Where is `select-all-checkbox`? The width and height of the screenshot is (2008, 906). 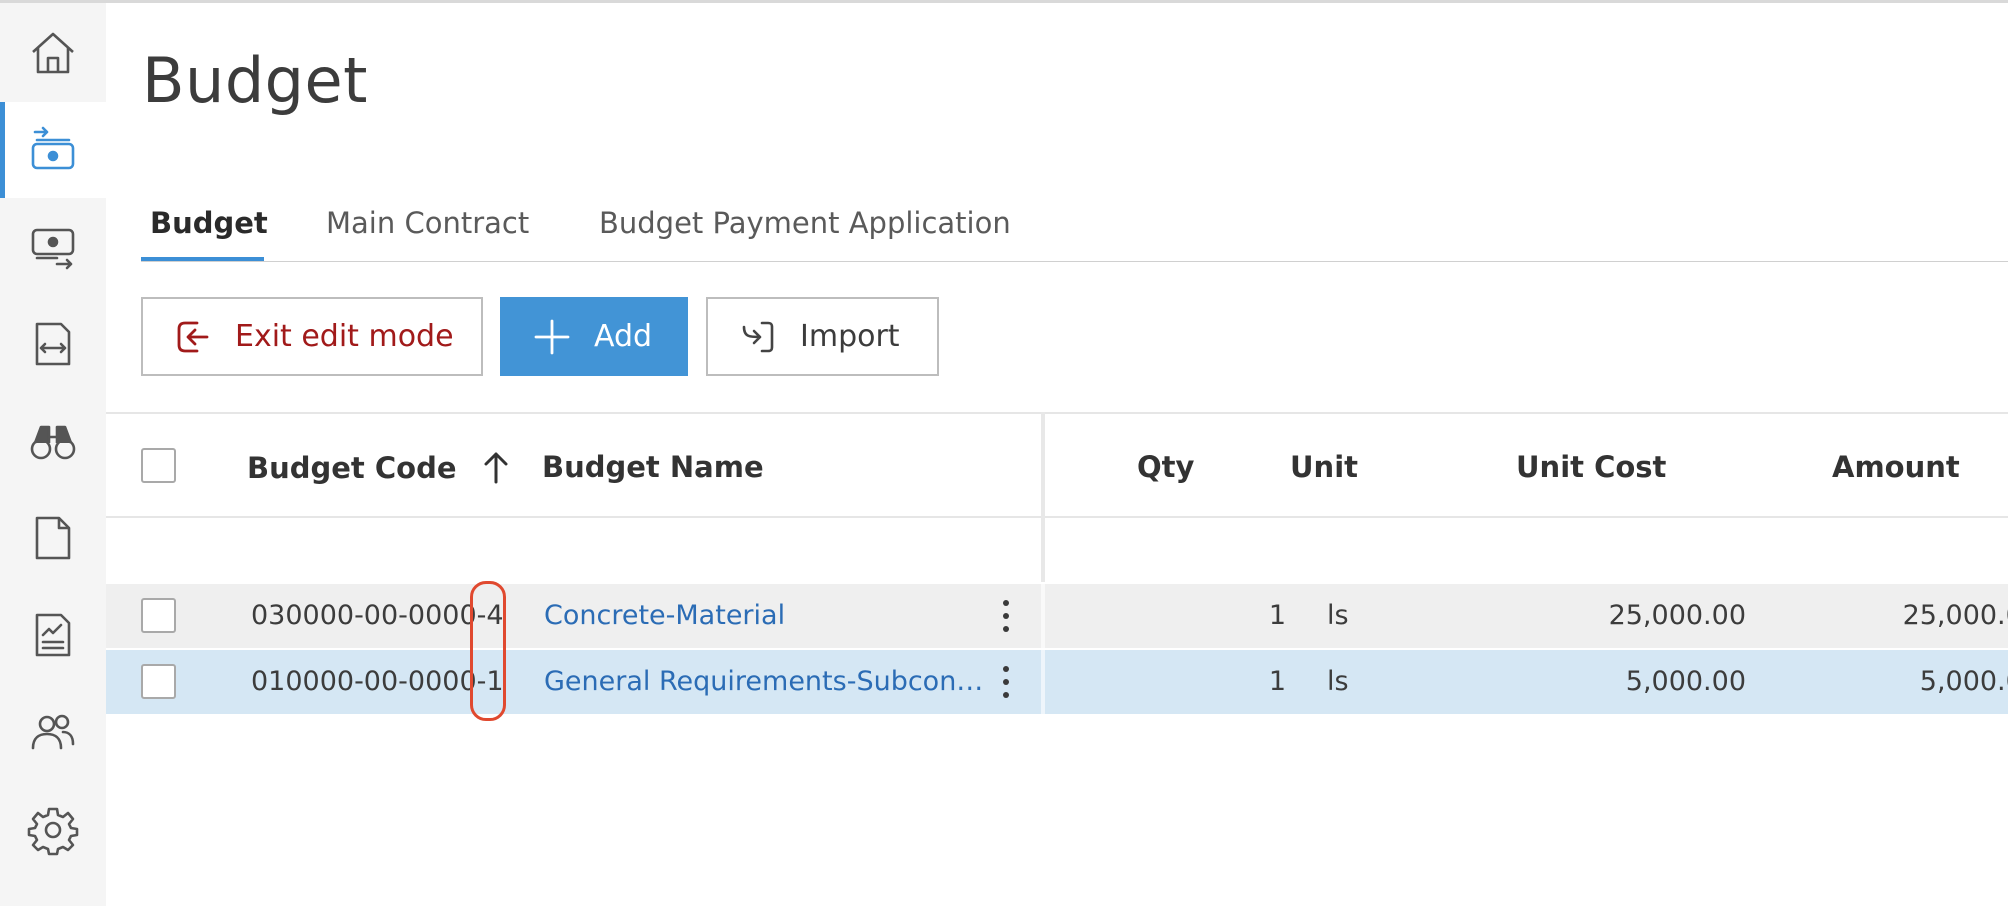
select-all-checkbox is located at coordinates (158, 465).